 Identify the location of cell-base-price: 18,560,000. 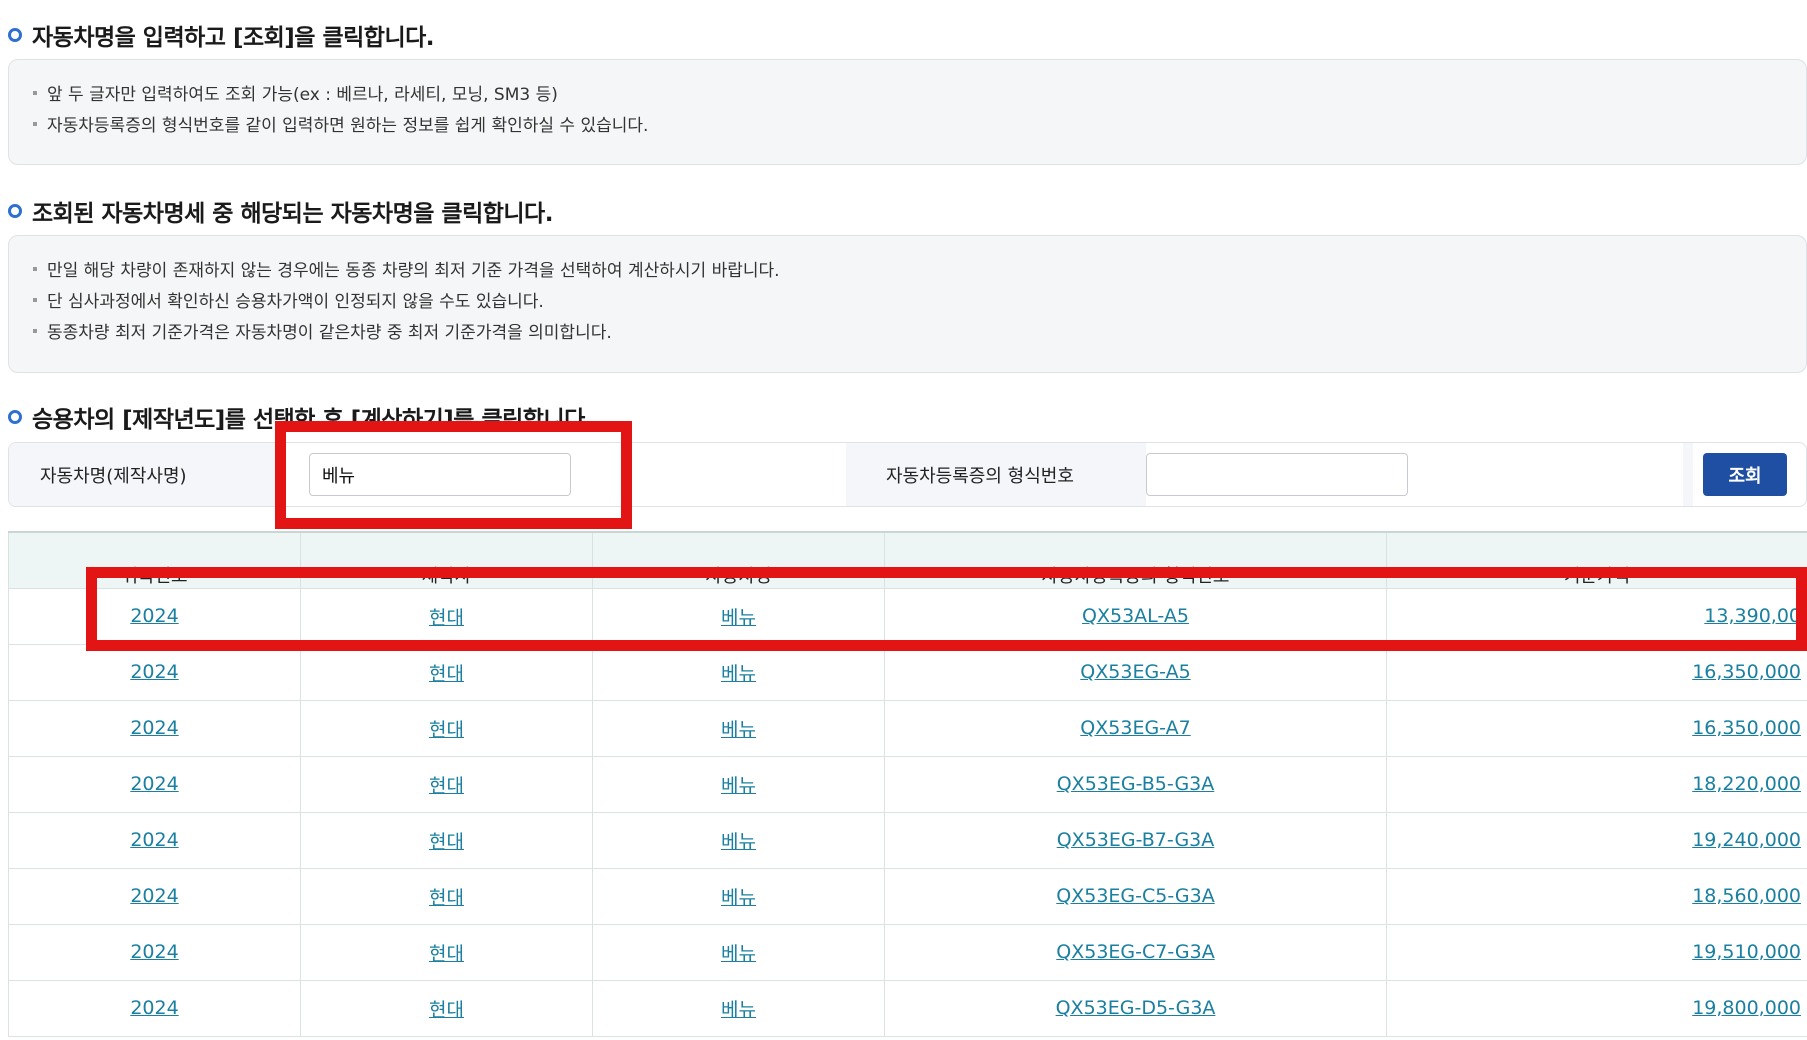
(1596, 896).